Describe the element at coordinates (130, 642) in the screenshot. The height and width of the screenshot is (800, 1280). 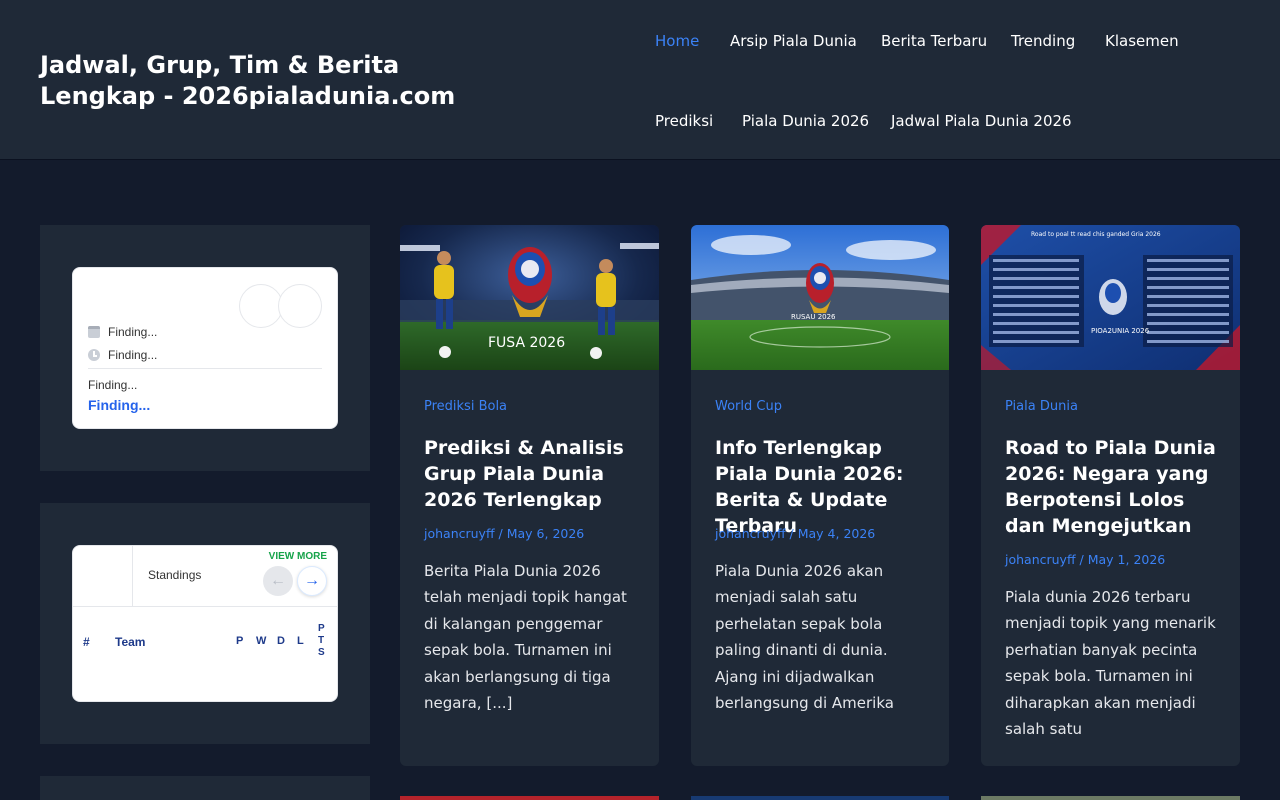
I see `col-team: Team` at that location.